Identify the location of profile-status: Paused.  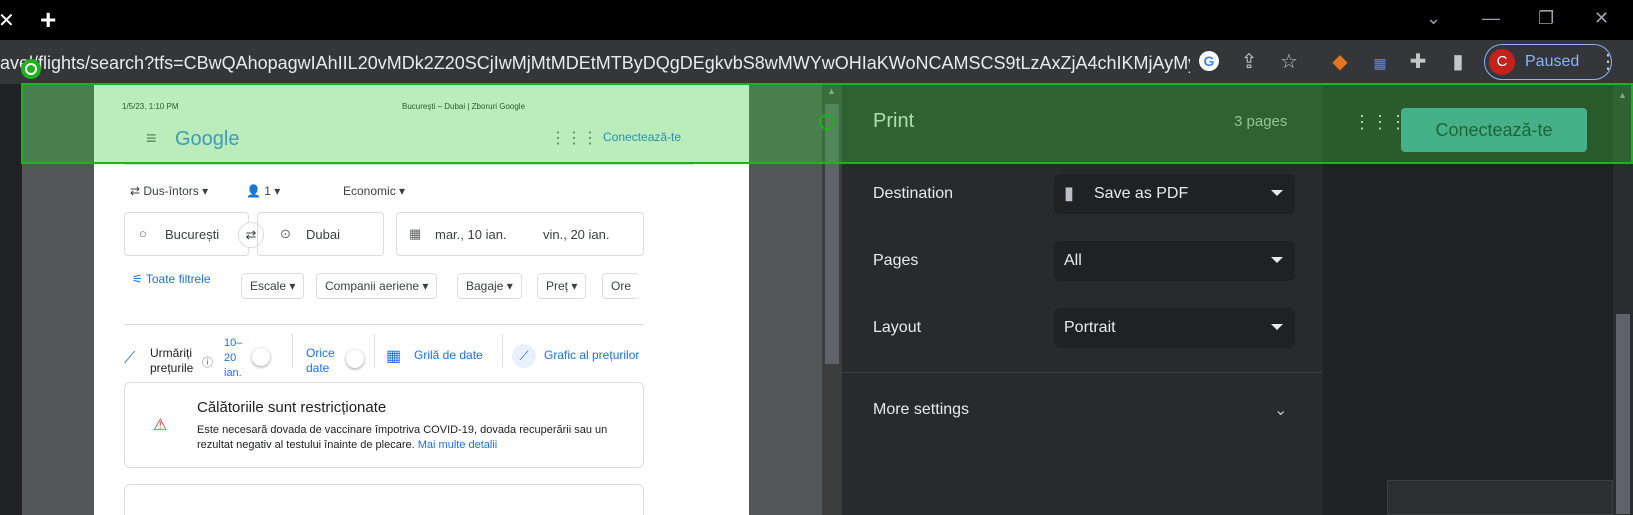
(1552, 61).